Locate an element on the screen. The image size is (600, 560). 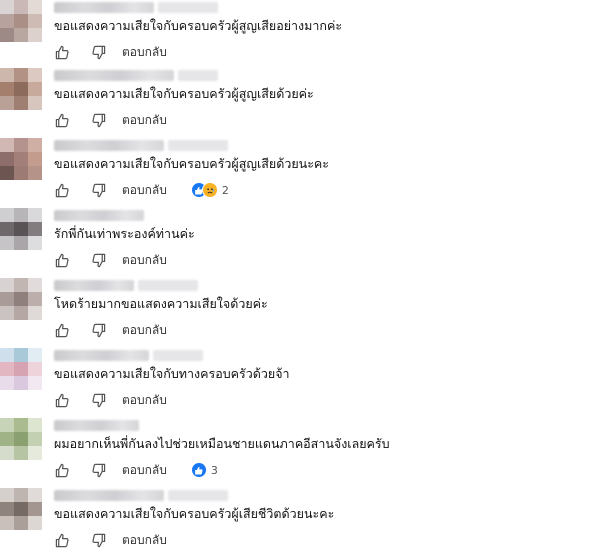
reaction-count: 2 is located at coordinates (225, 190).